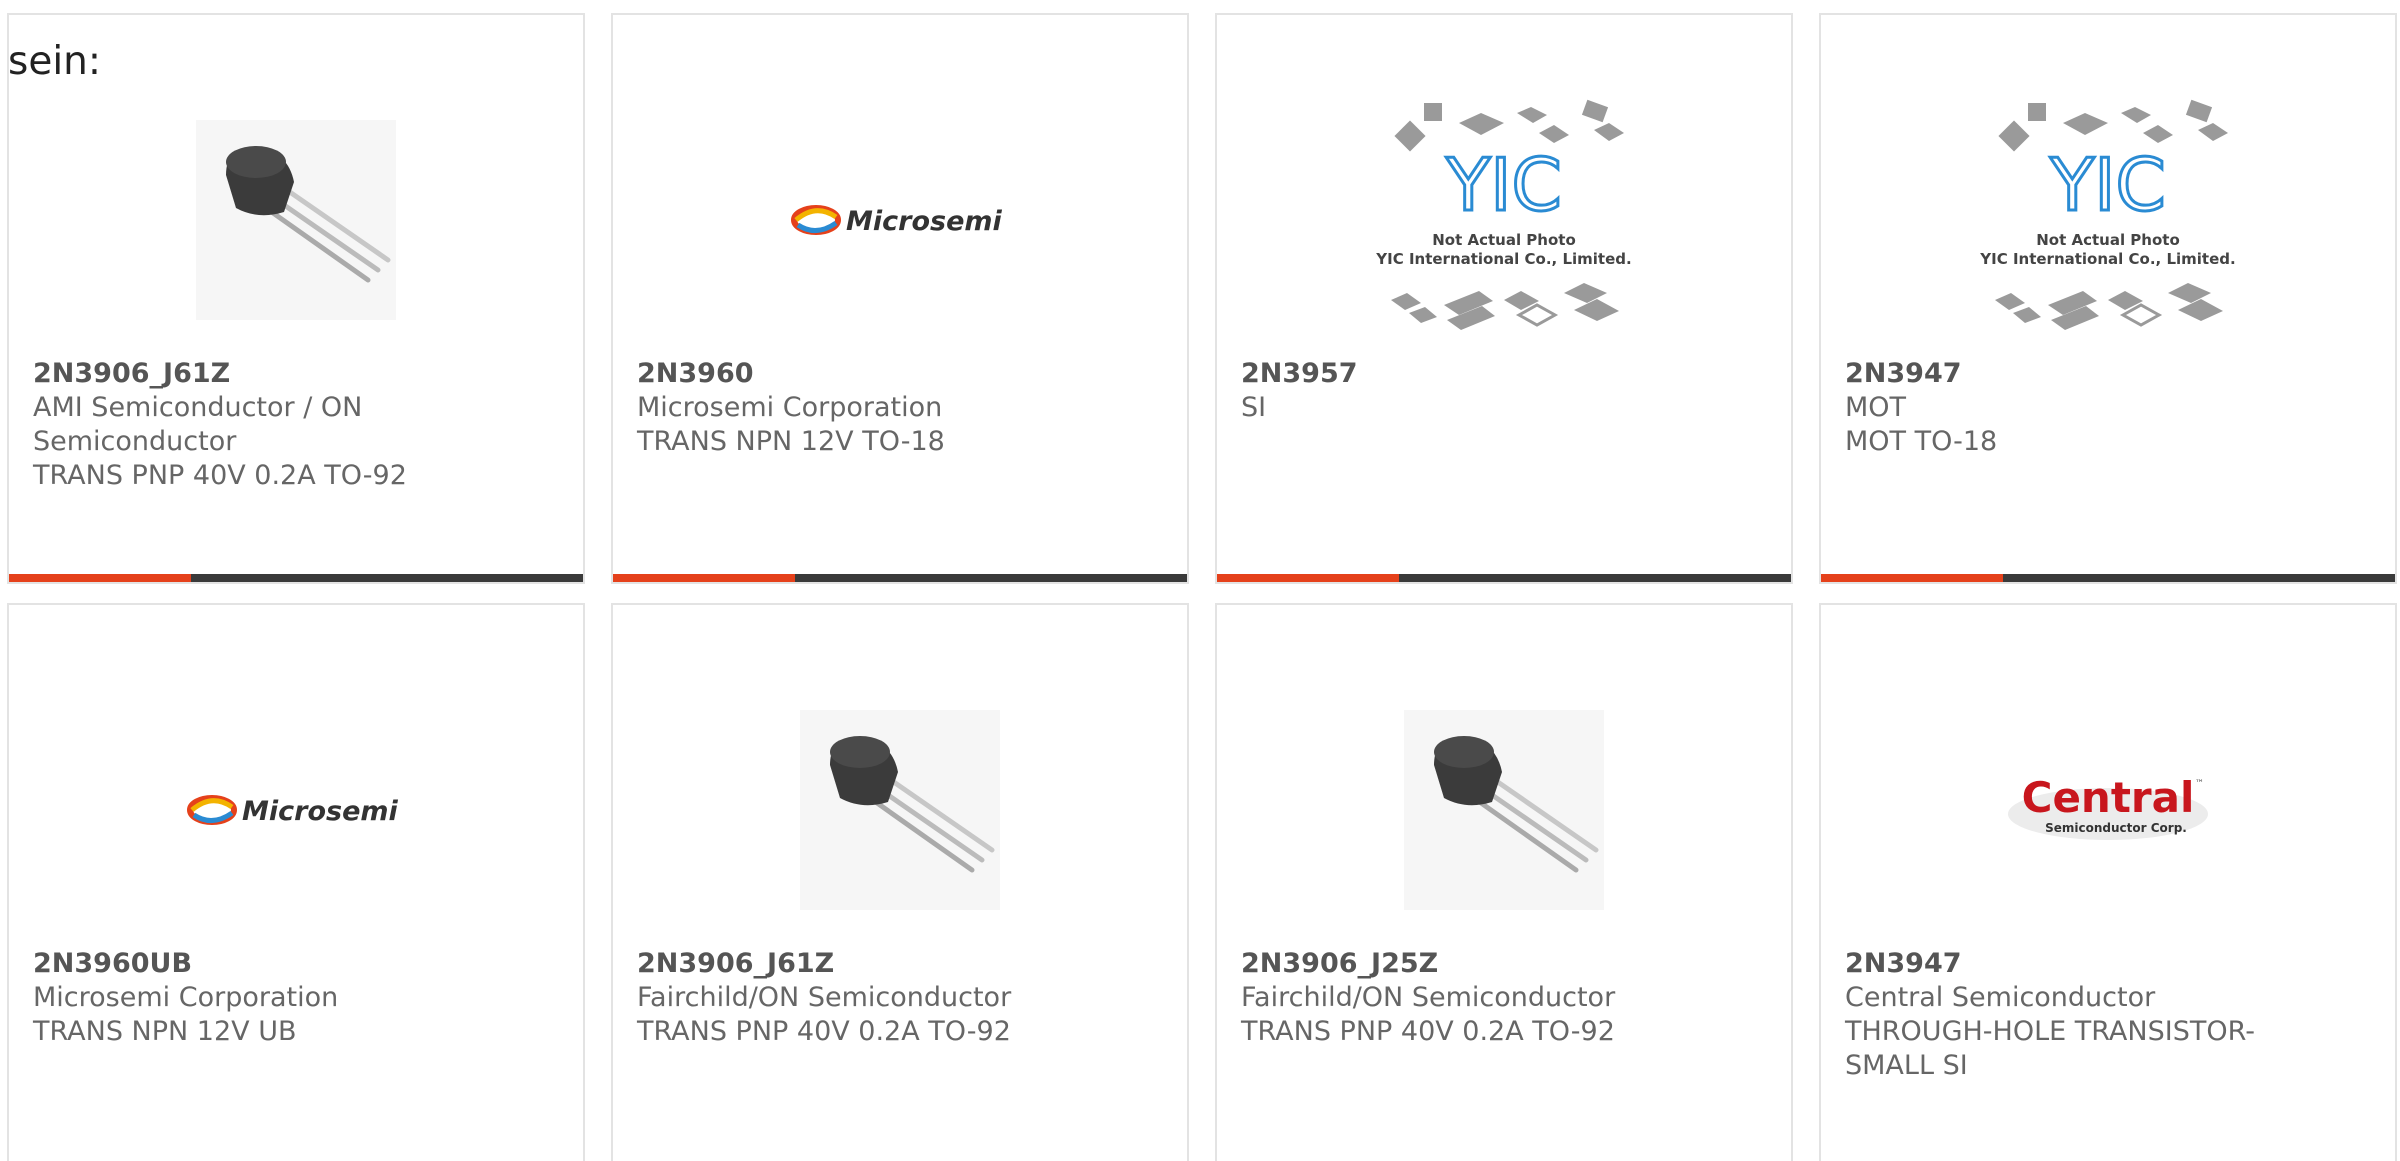 The width and height of the screenshot is (2400, 1161). What do you see at coordinates (243, 964) in the screenshot?
I see `part-number: 2N3960UB` at bounding box center [243, 964].